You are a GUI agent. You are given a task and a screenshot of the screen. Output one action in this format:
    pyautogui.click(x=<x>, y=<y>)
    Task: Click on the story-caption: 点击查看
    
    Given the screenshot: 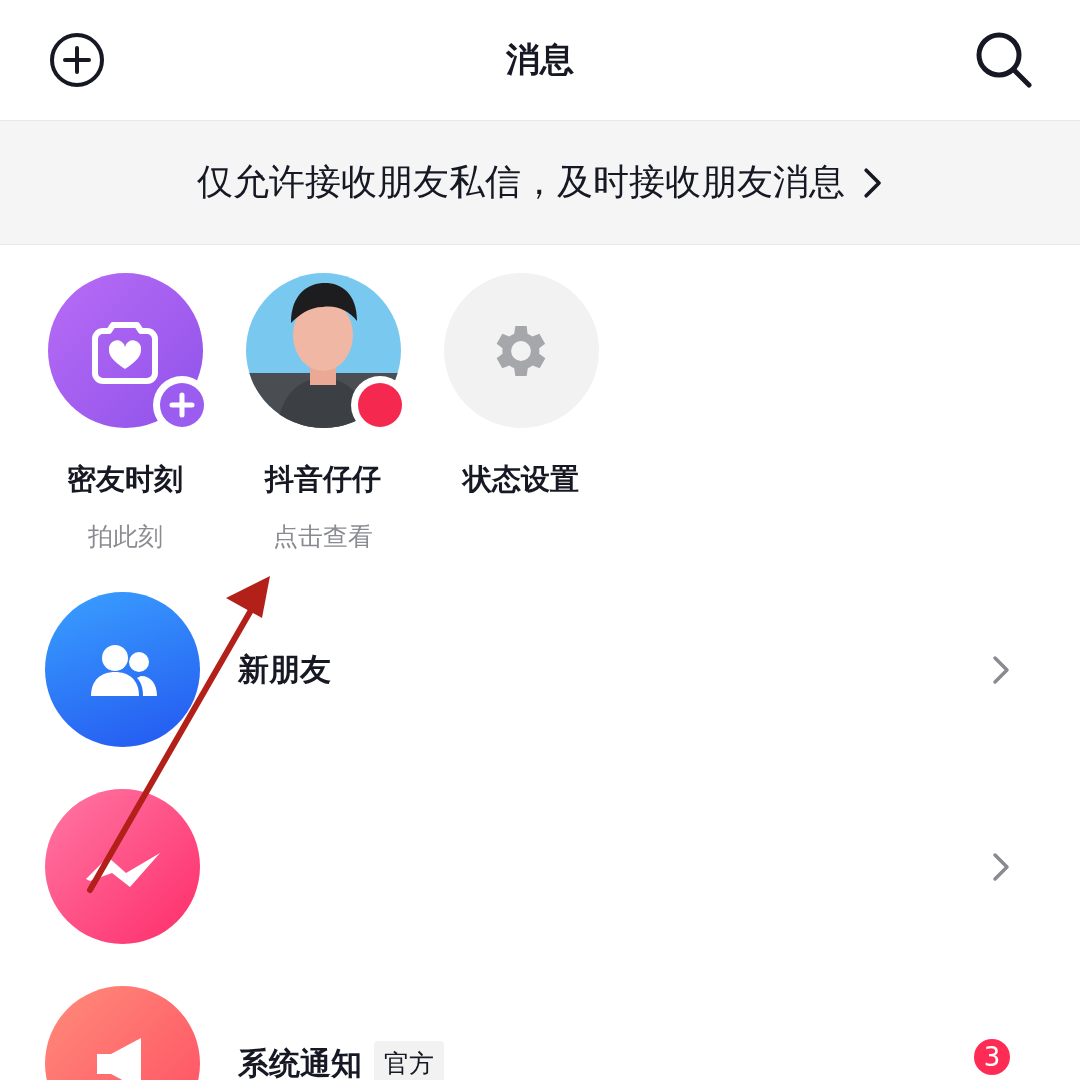 What is the action you would take?
    pyautogui.click(x=323, y=537)
    